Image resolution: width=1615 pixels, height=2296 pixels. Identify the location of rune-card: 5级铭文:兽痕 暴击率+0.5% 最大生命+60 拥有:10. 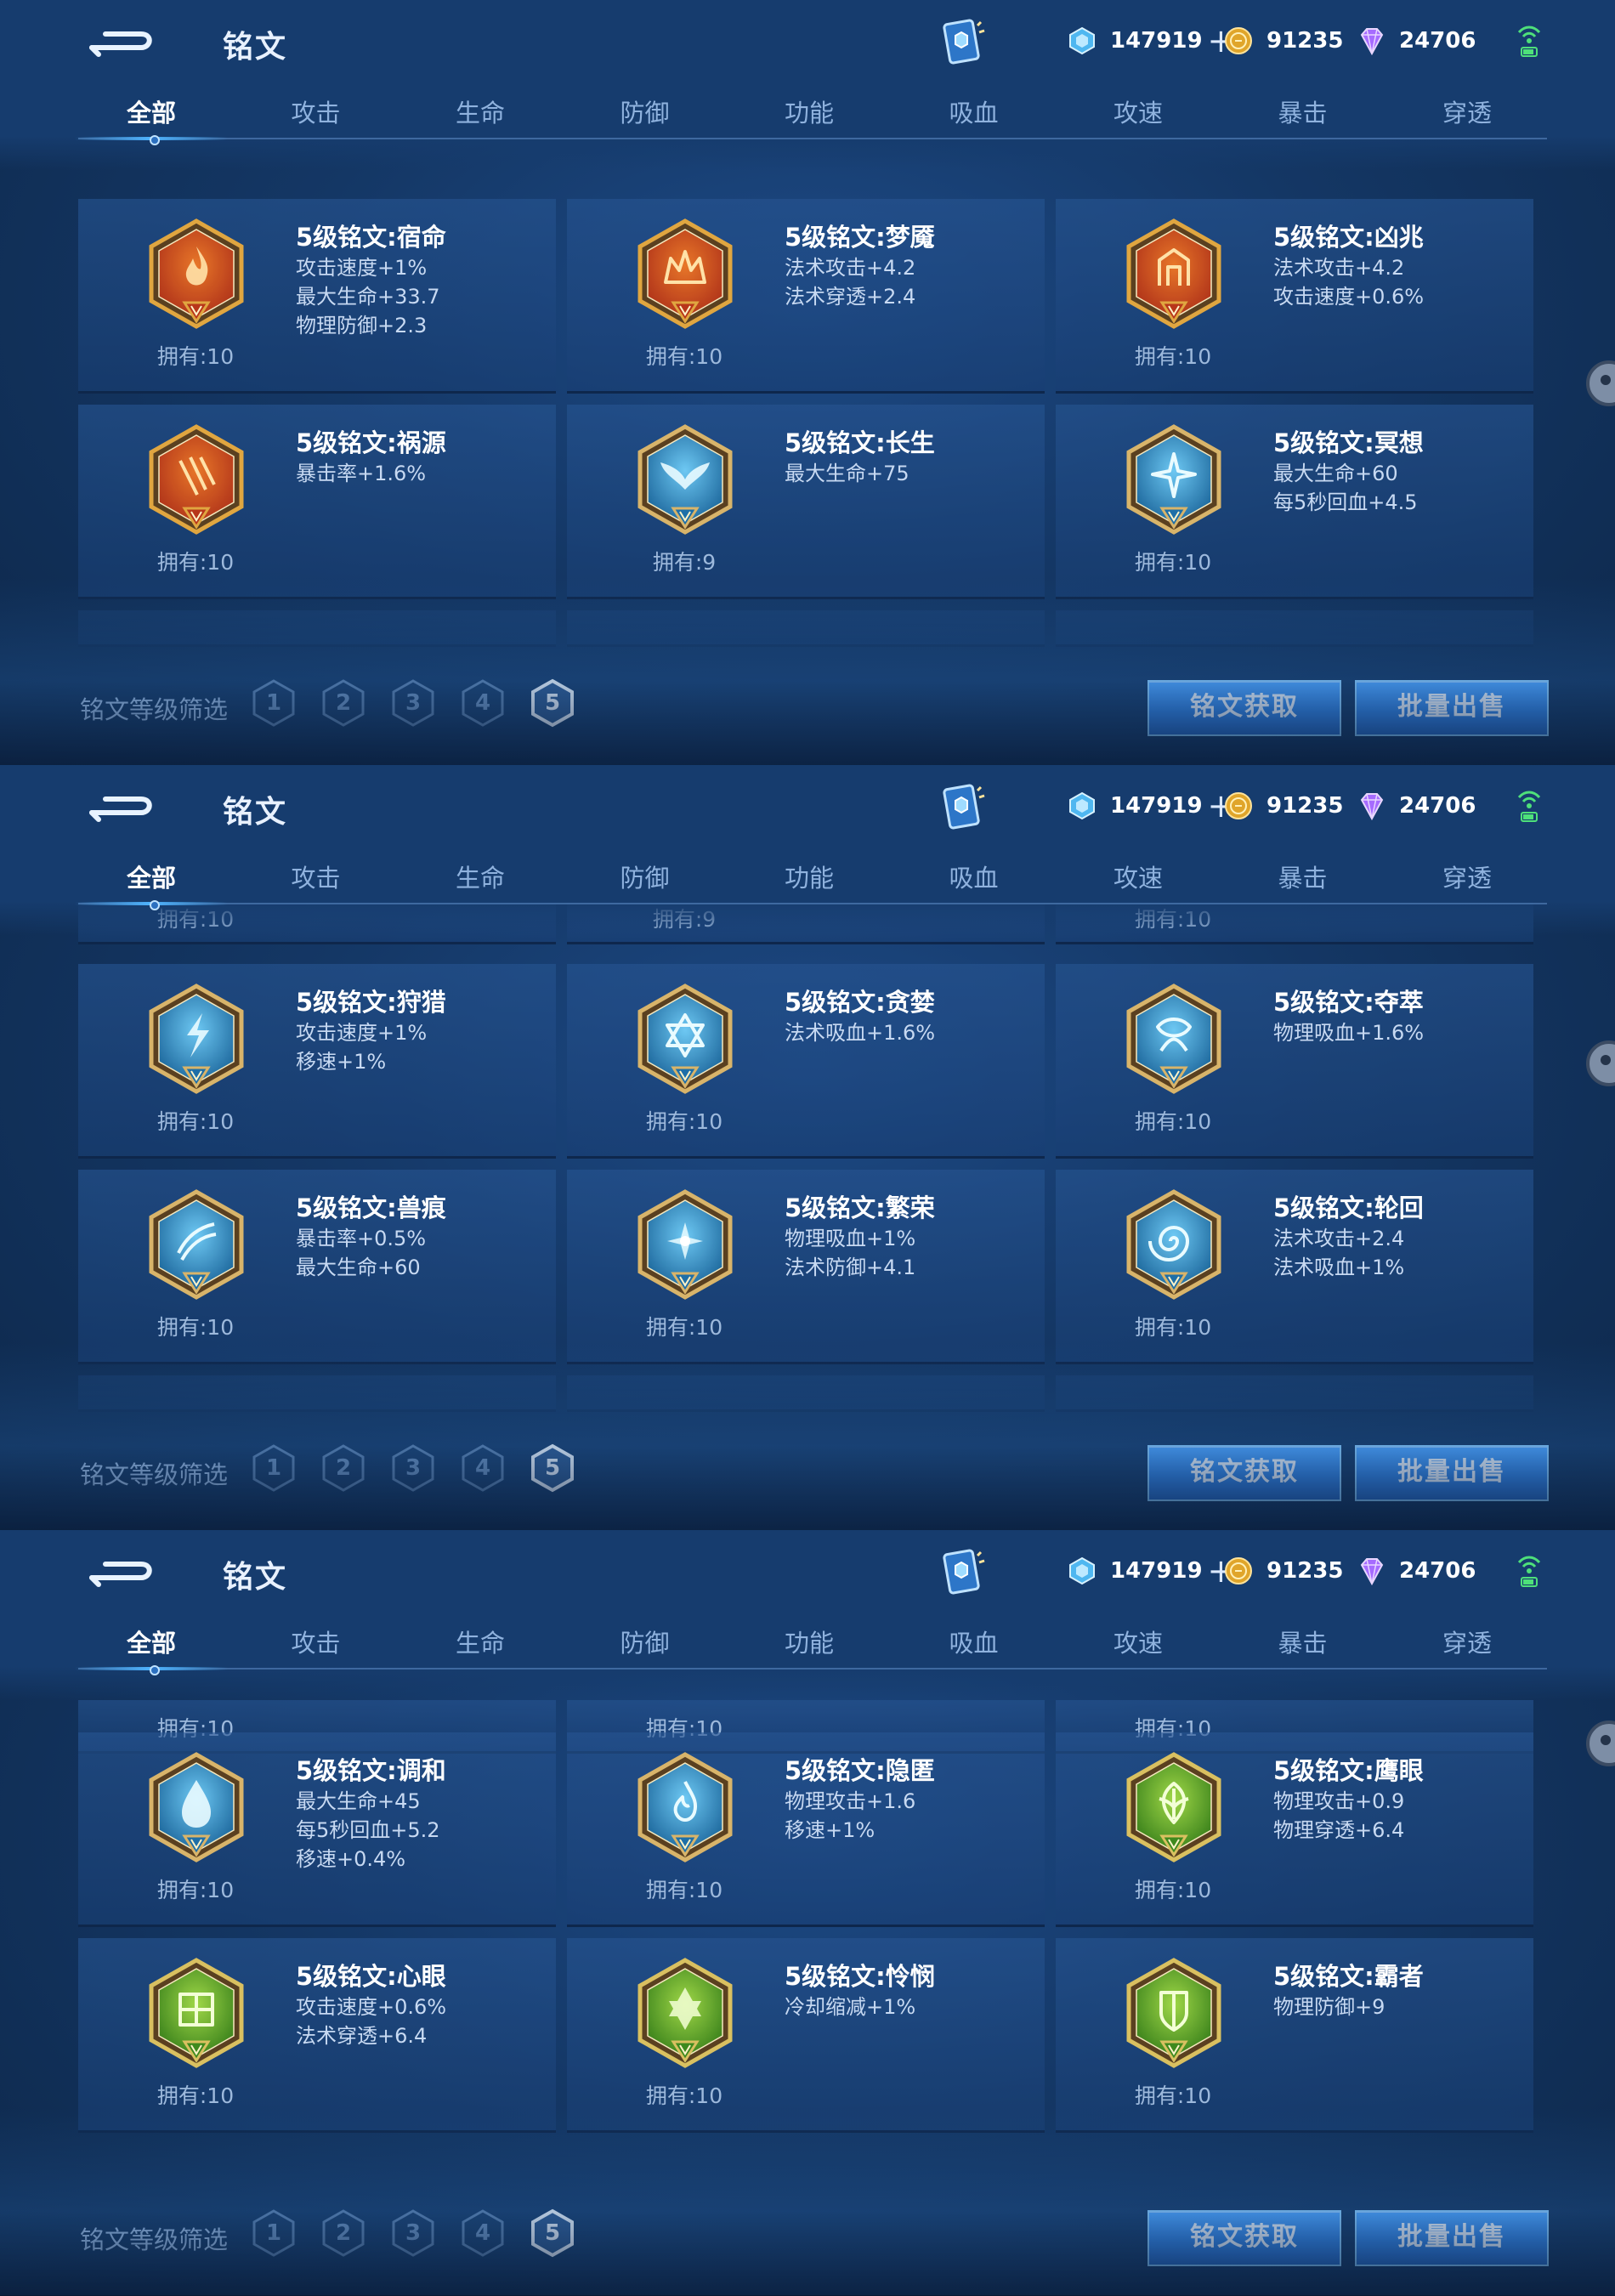
(317, 1267).